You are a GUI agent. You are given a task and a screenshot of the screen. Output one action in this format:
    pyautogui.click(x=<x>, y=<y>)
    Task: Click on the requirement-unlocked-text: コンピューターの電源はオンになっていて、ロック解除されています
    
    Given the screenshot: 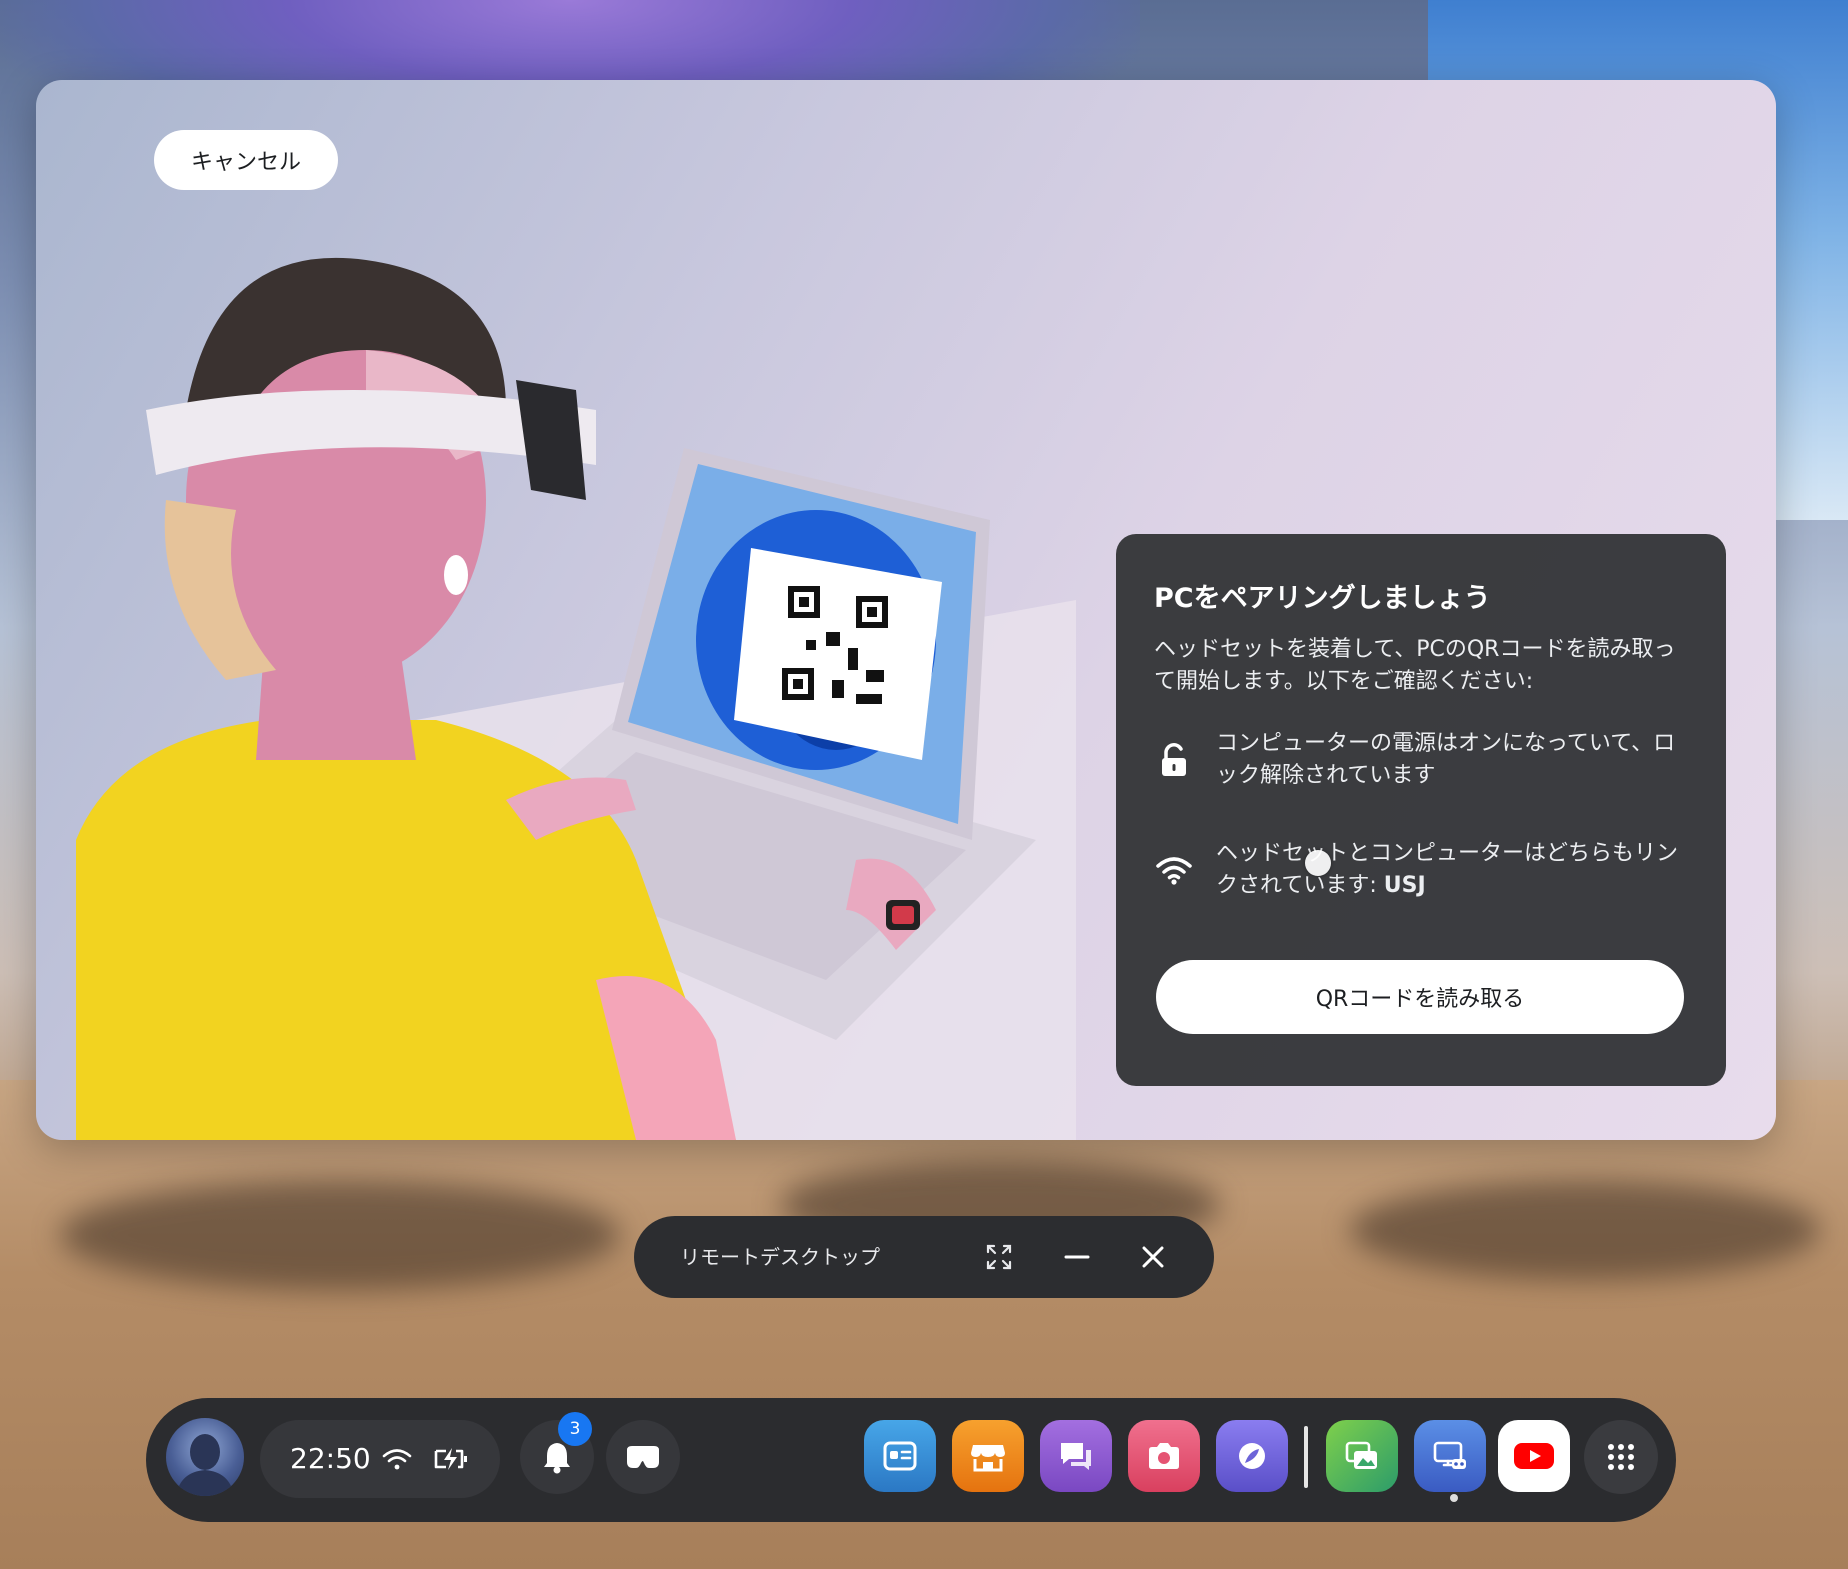 What is the action you would take?
    pyautogui.click(x=1446, y=759)
    